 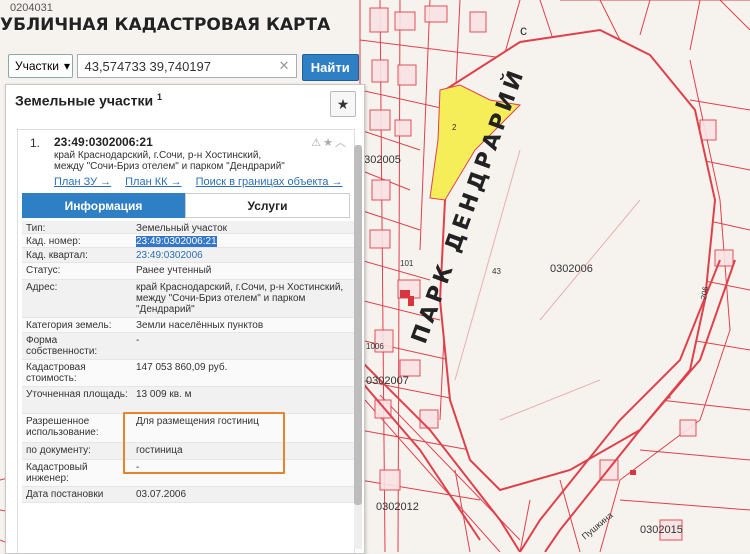 I want to click on map-label-0302007: 0302007, so click(x=387, y=381).